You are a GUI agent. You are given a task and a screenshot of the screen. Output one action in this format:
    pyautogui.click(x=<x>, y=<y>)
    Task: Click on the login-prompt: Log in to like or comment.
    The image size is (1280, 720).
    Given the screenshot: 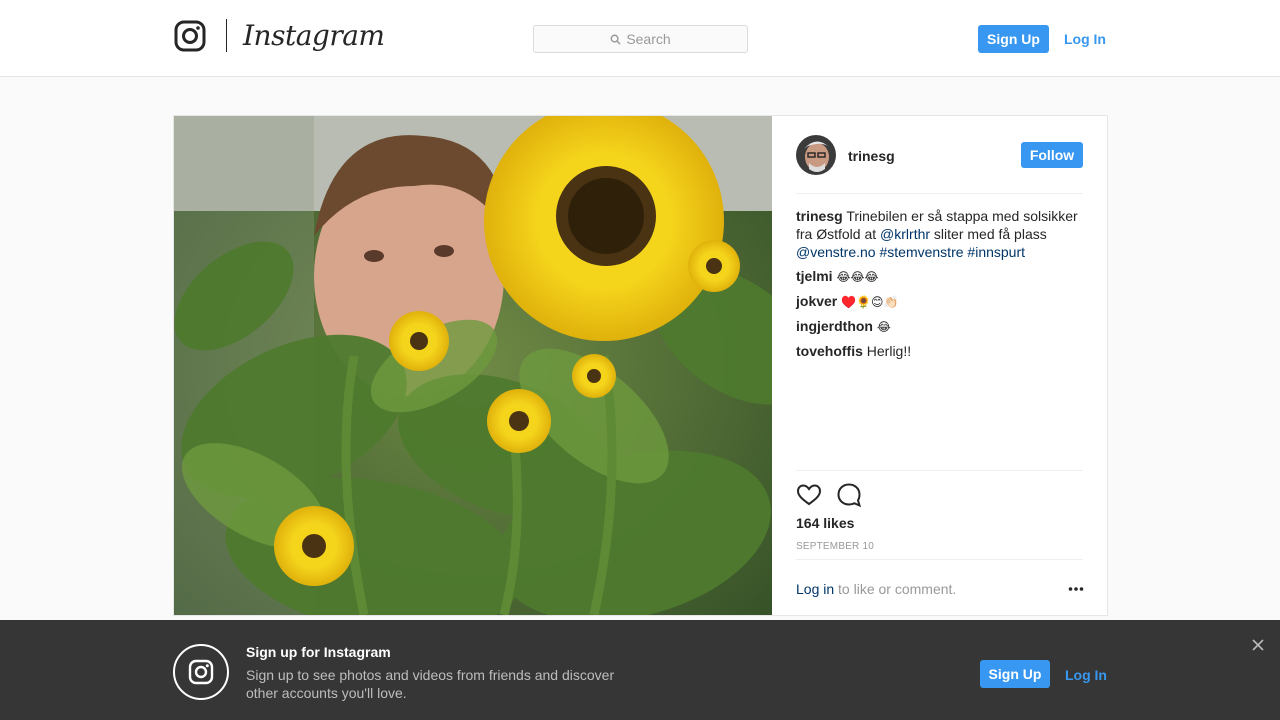 What is the action you would take?
    pyautogui.click(x=876, y=589)
    